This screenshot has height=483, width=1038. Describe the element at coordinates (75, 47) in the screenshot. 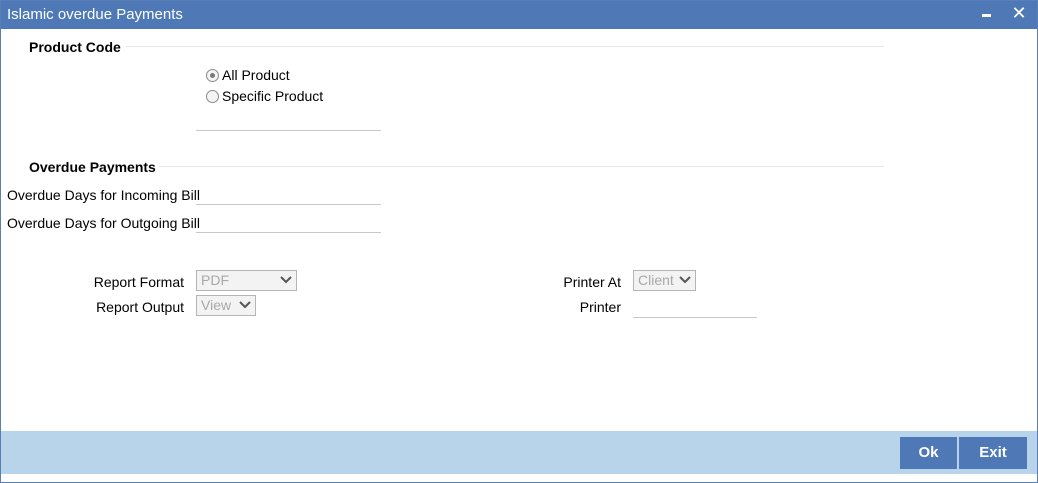

I see `product-code-heading: Product Code` at that location.